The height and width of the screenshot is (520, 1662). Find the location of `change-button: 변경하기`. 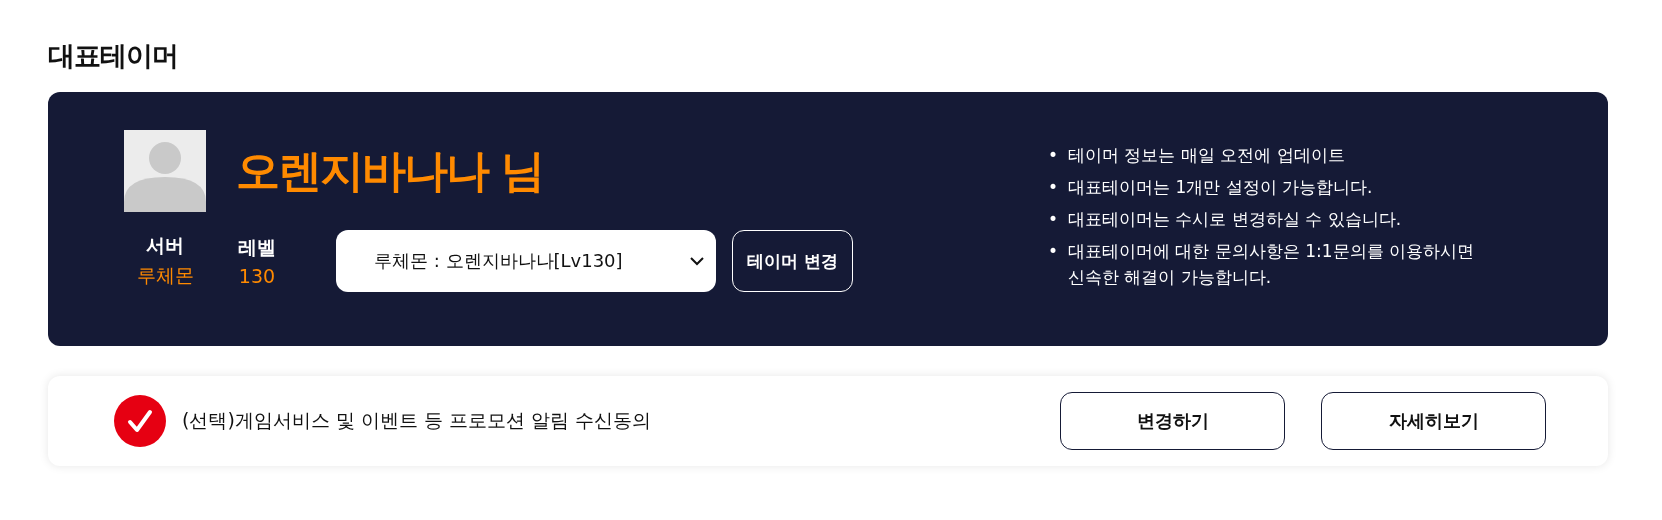

change-button: 변경하기 is located at coordinates (1172, 421).